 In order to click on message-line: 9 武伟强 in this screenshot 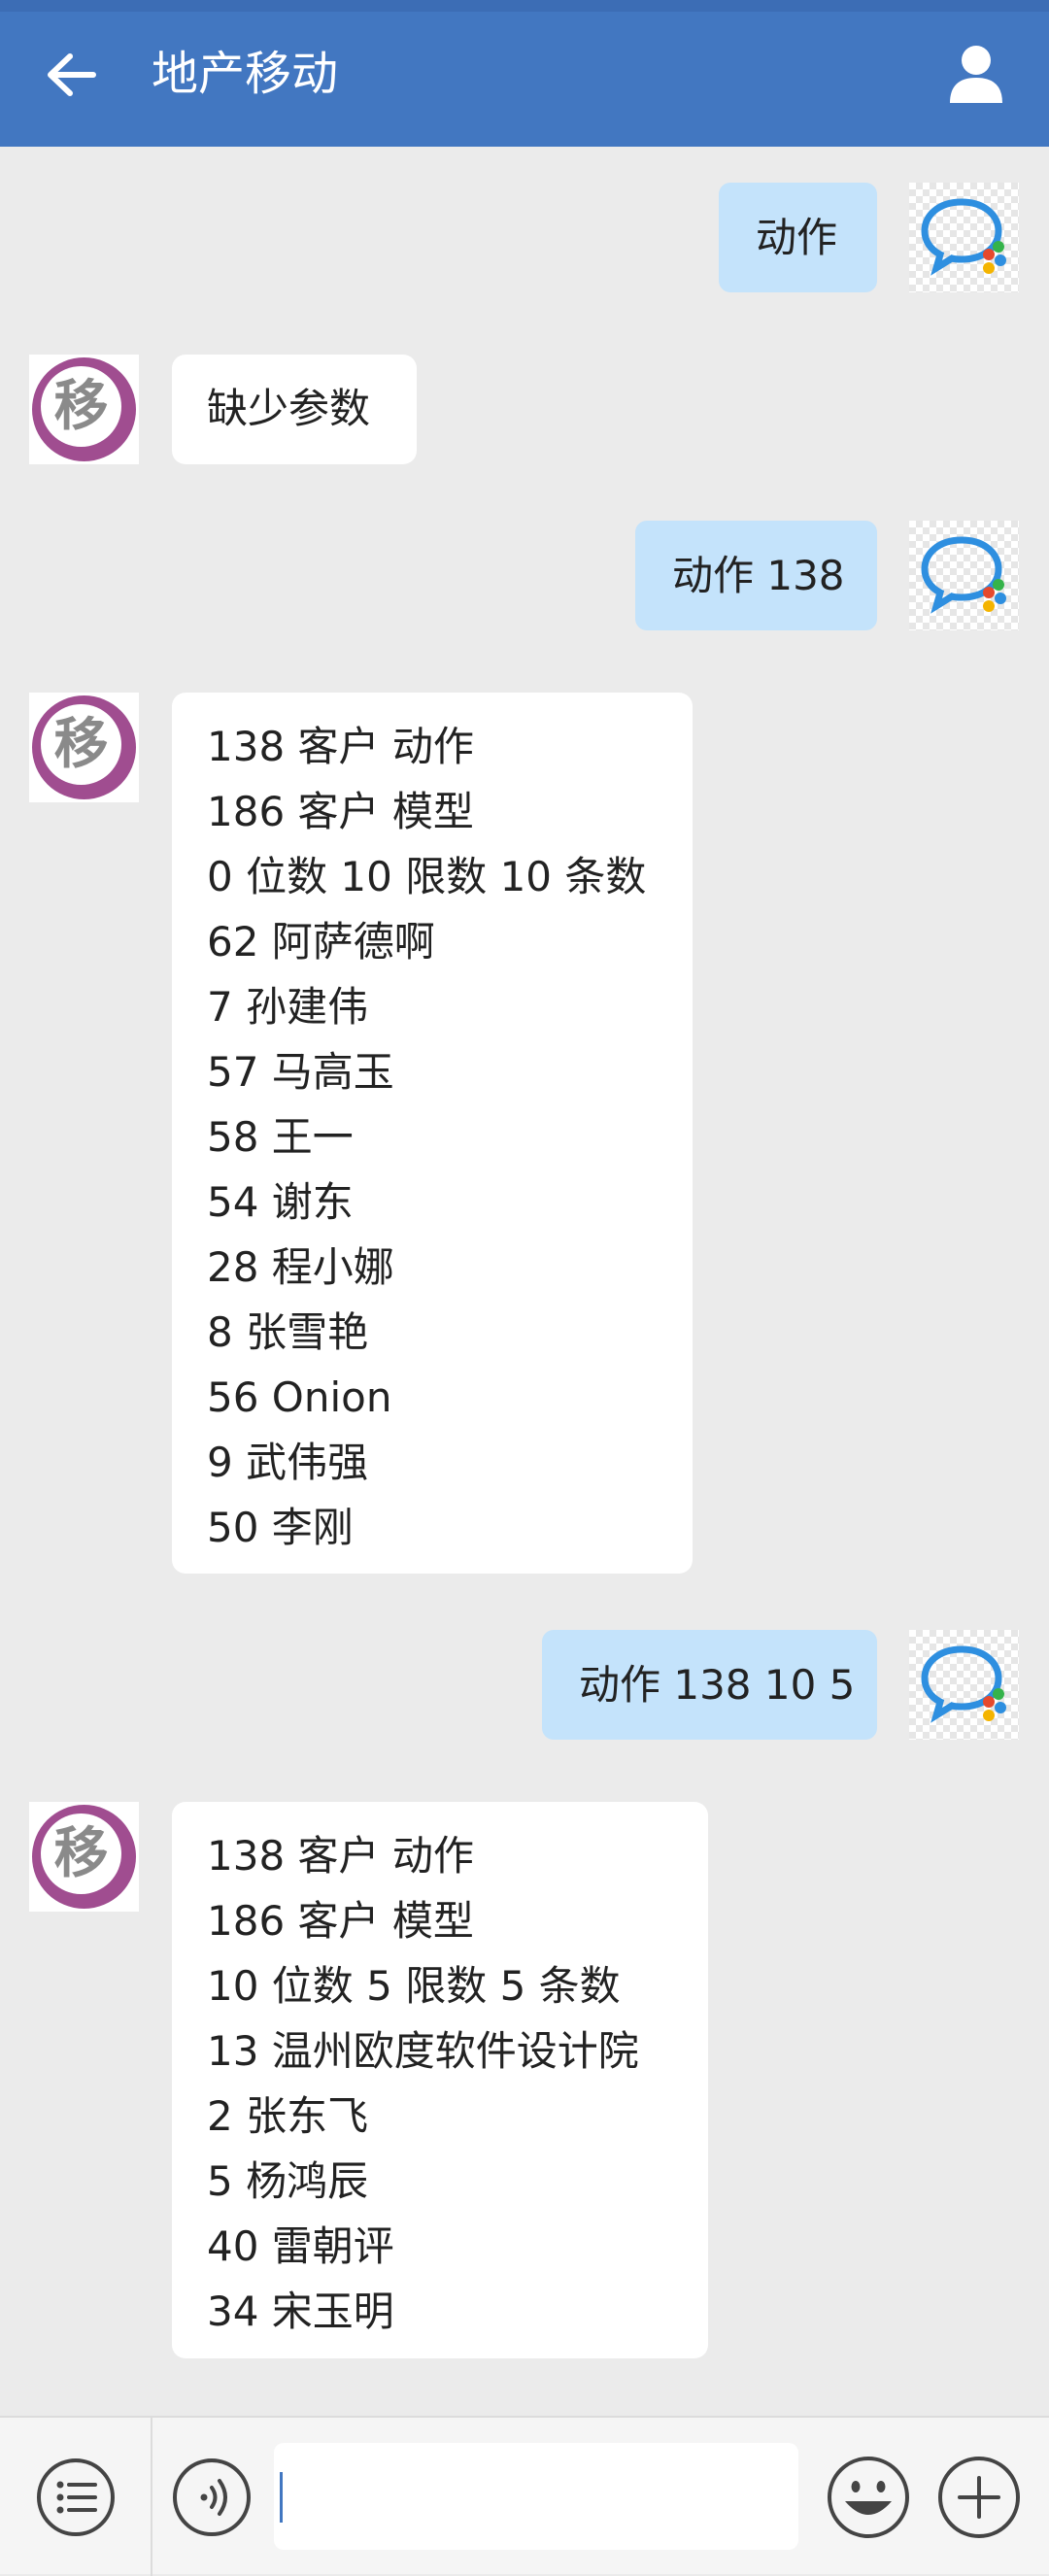, I will do `click(288, 1462)`.